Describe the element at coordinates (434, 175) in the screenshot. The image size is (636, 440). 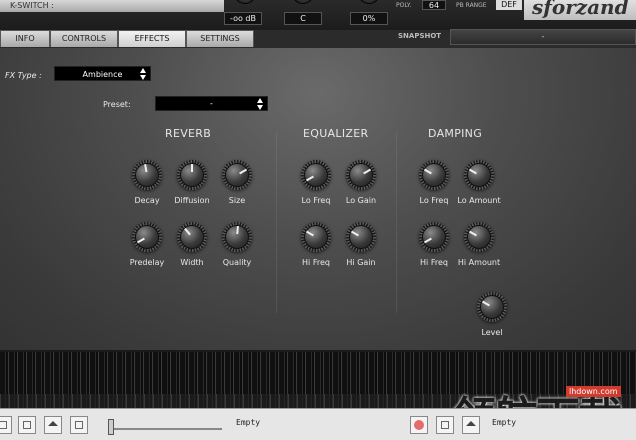
I see `damping-lo-freq-knob` at that location.